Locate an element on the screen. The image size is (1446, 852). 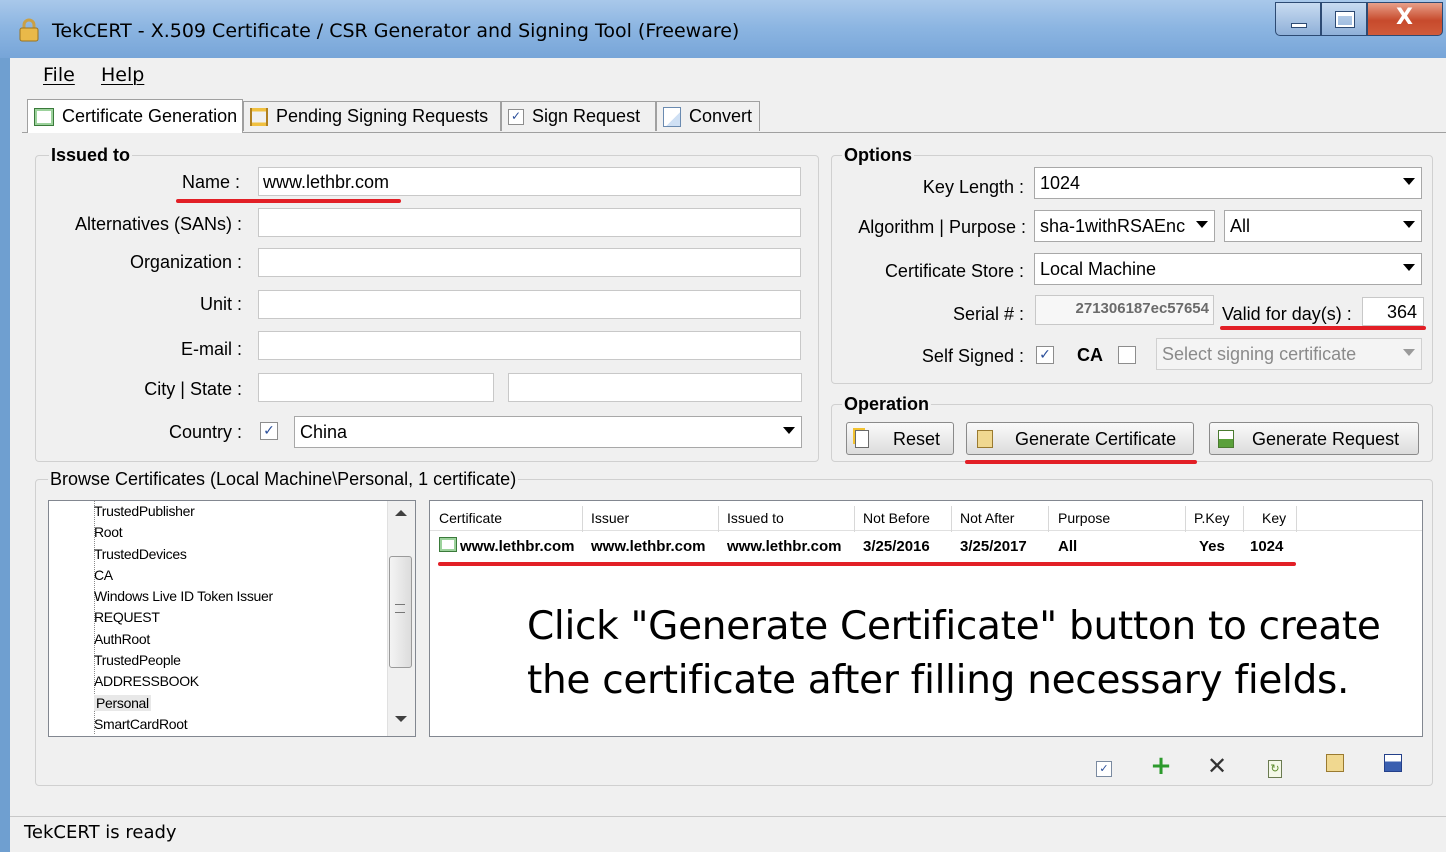
purpose-value: All is located at coordinates (1240, 226).